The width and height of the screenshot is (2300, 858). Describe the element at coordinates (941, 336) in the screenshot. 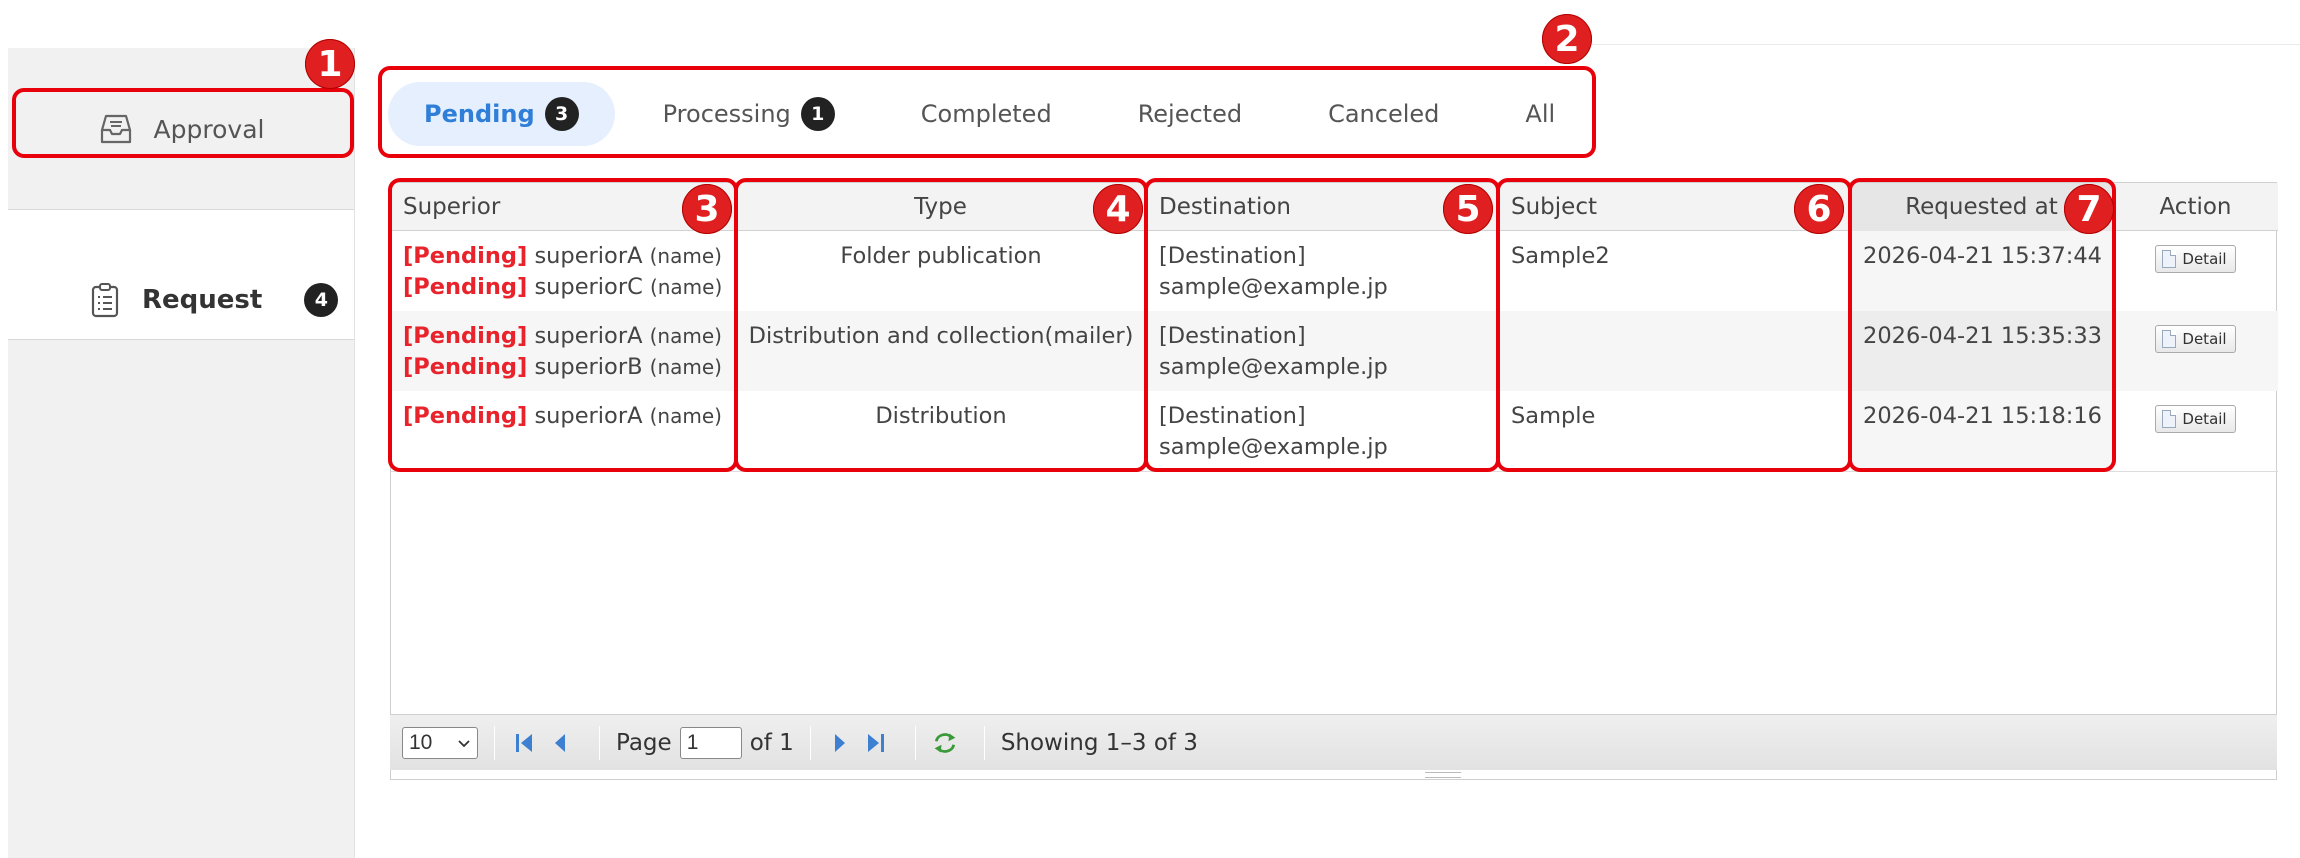

I see `cell-type: Distribution and collection(mailer)` at that location.